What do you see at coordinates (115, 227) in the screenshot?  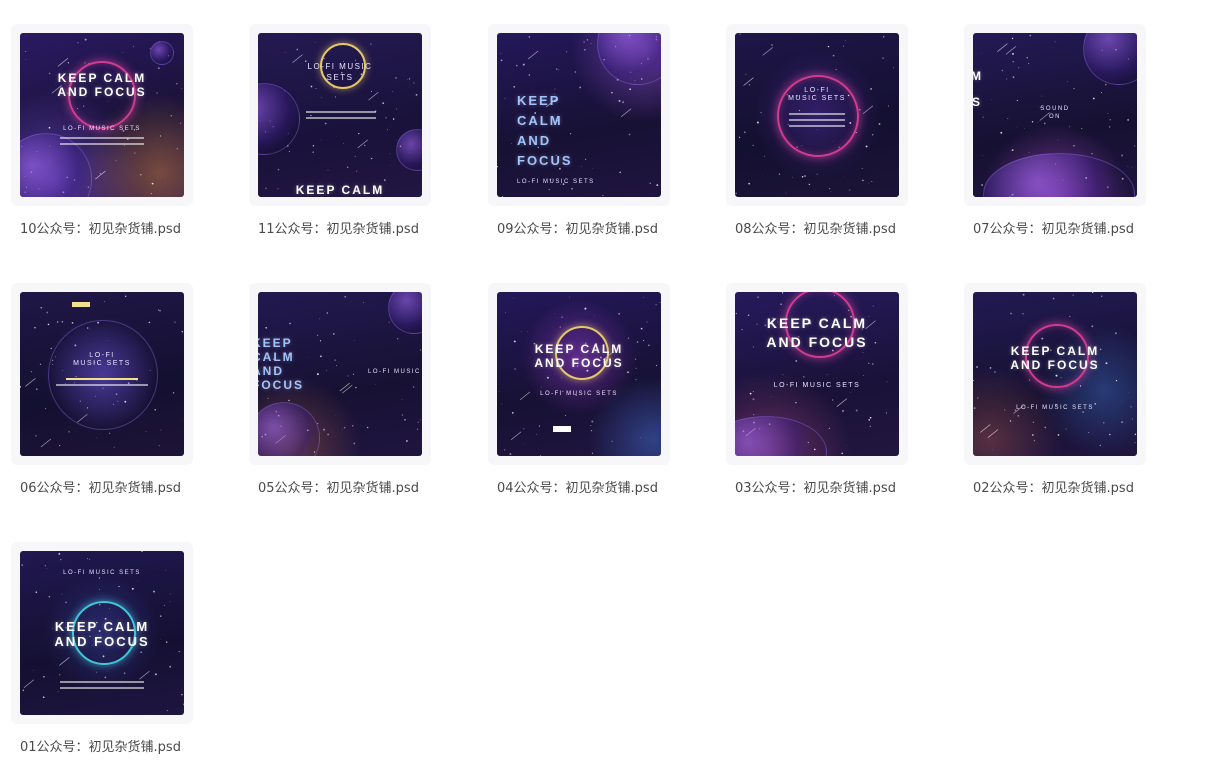 I see `file-name: 10公众号：初见杂货铺.psd` at bounding box center [115, 227].